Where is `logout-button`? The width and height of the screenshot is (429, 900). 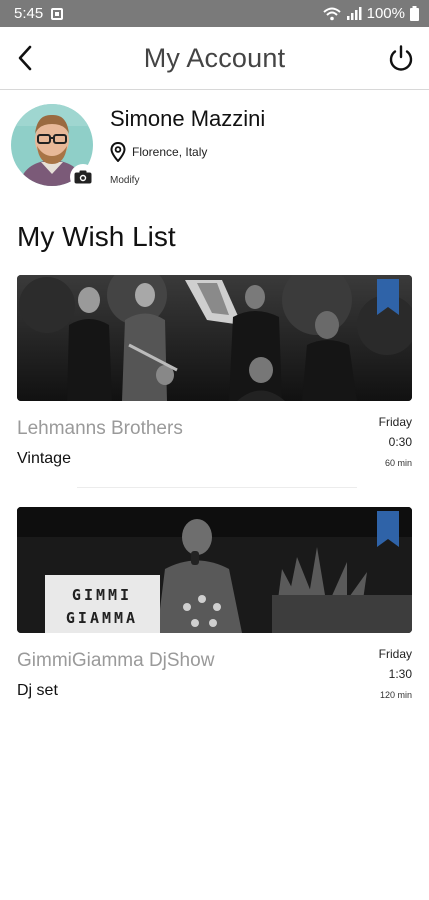
logout-button is located at coordinates (401, 58).